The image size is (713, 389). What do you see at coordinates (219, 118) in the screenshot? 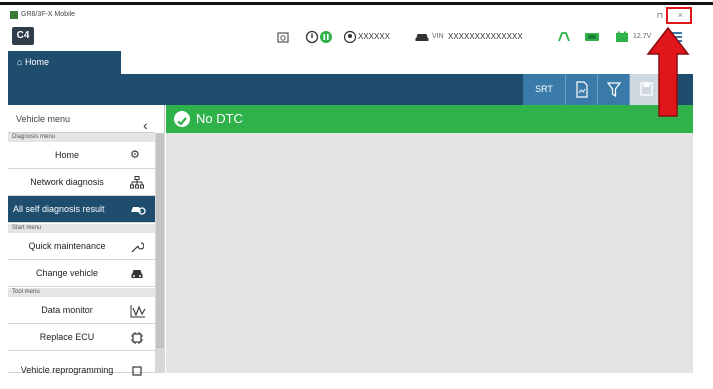
I see `status-text: No DTC` at bounding box center [219, 118].